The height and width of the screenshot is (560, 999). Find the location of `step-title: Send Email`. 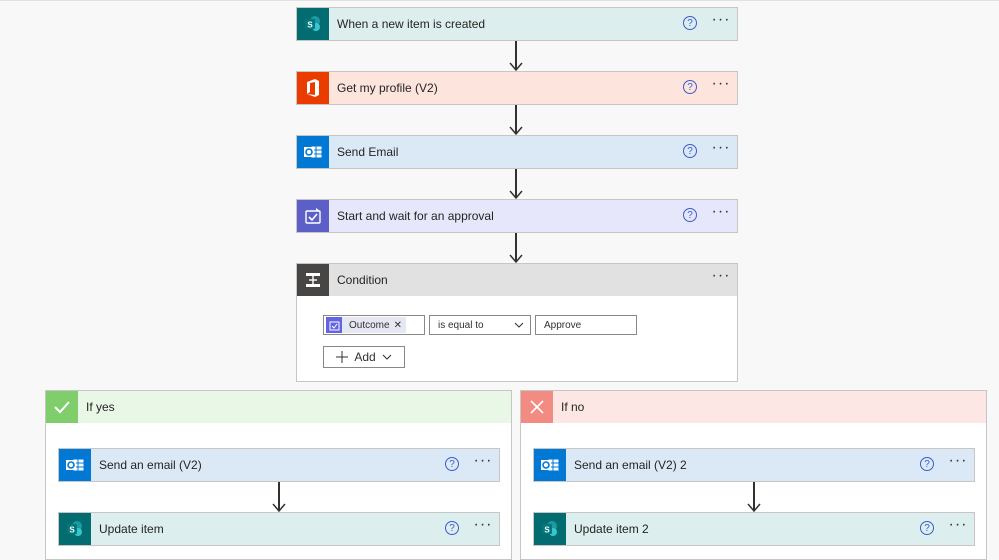

step-title: Send Email is located at coordinates (368, 152).